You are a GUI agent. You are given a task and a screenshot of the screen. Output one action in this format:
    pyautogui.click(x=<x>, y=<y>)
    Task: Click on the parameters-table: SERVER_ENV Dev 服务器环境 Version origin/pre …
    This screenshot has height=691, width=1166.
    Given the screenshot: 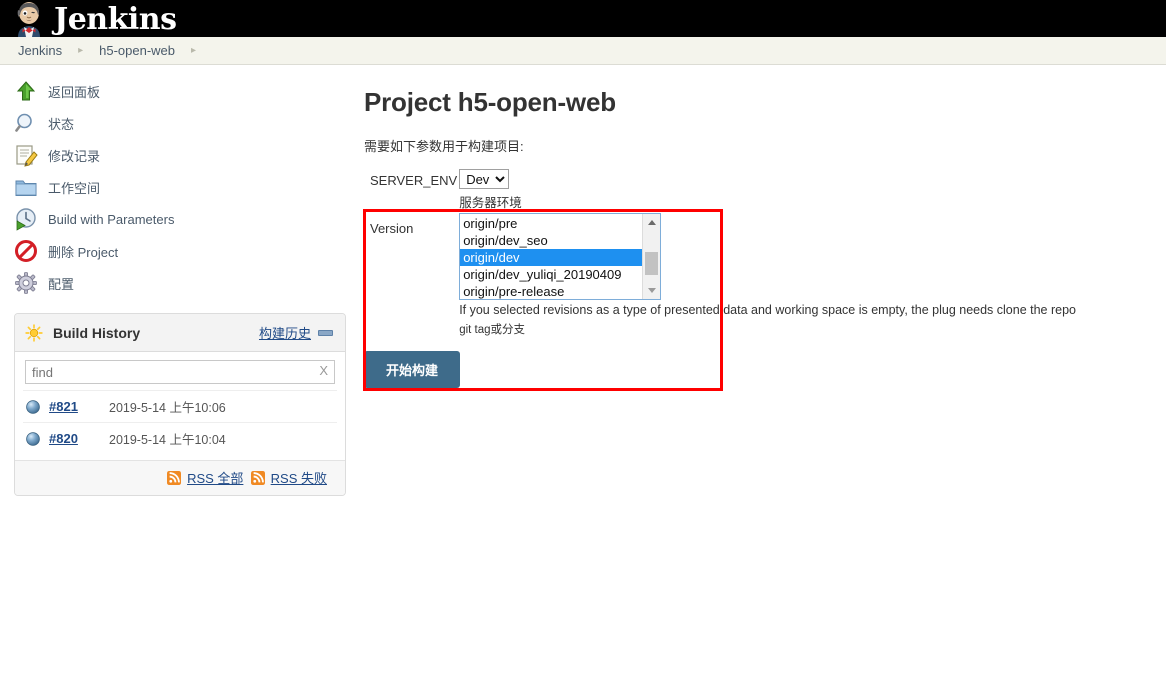 What is the action you would take?
    pyautogui.click(x=723, y=253)
    